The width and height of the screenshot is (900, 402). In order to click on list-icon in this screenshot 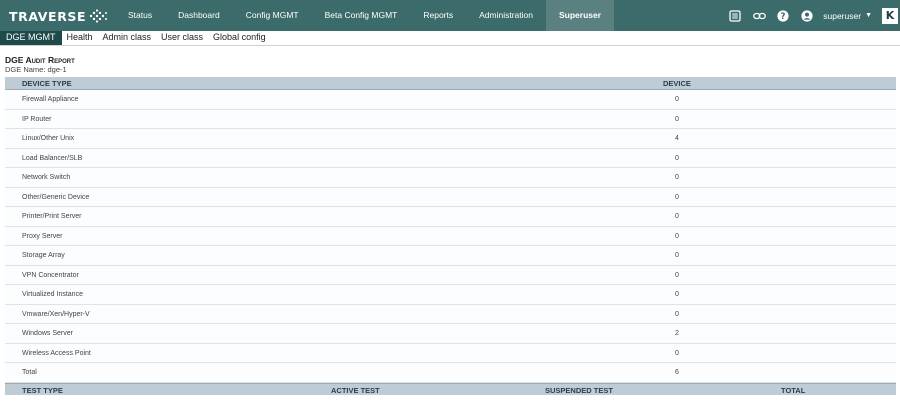, I will do `click(735, 16)`.